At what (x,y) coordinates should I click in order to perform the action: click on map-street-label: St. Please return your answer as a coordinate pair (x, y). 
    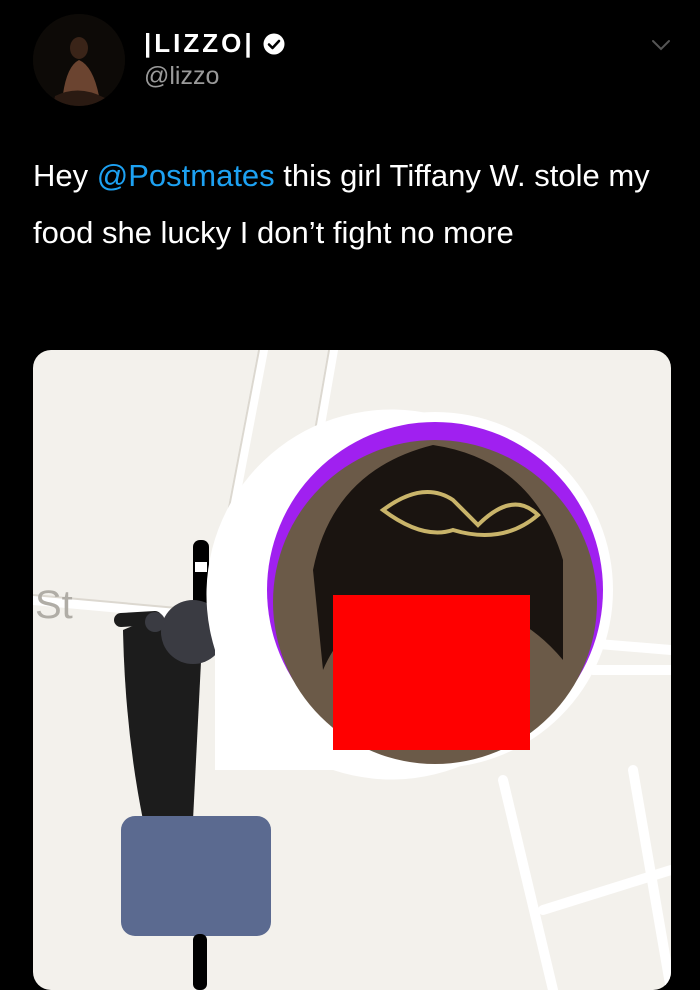
    Looking at the image, I should click on (54, 605).